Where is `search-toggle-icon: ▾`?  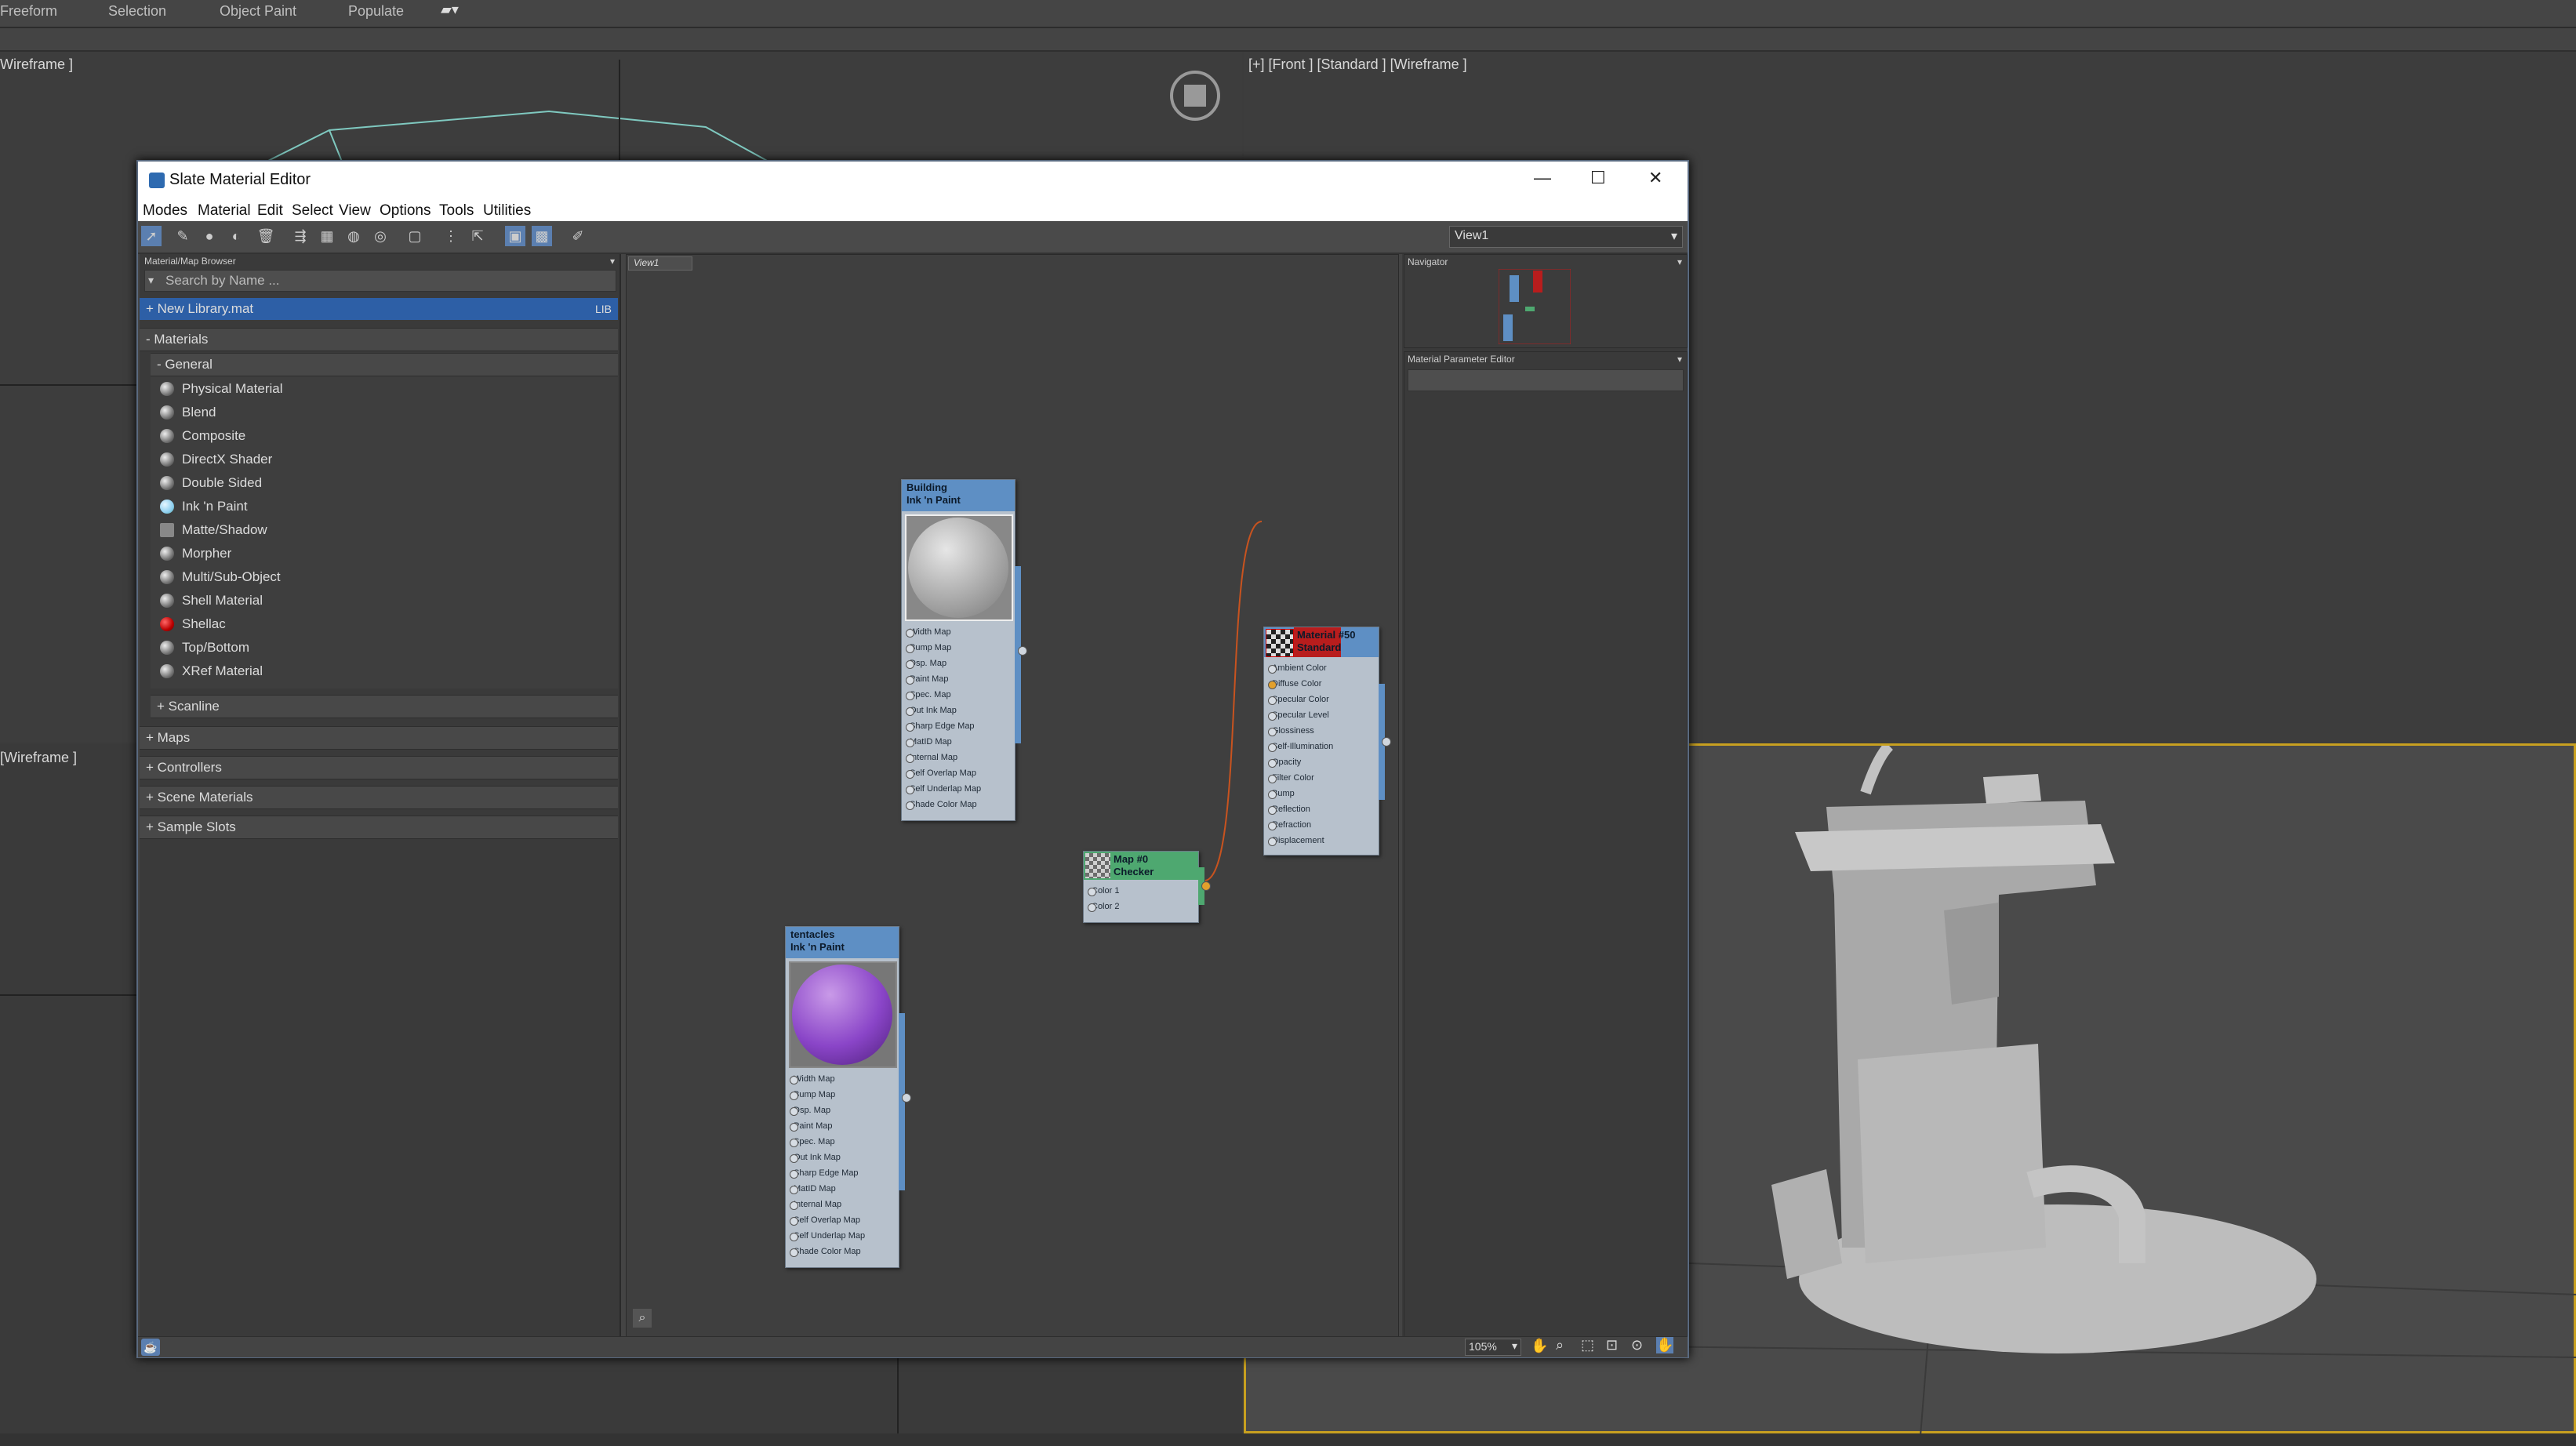 search-toggle-icon: ▾ is located at coordinates (151, 280).